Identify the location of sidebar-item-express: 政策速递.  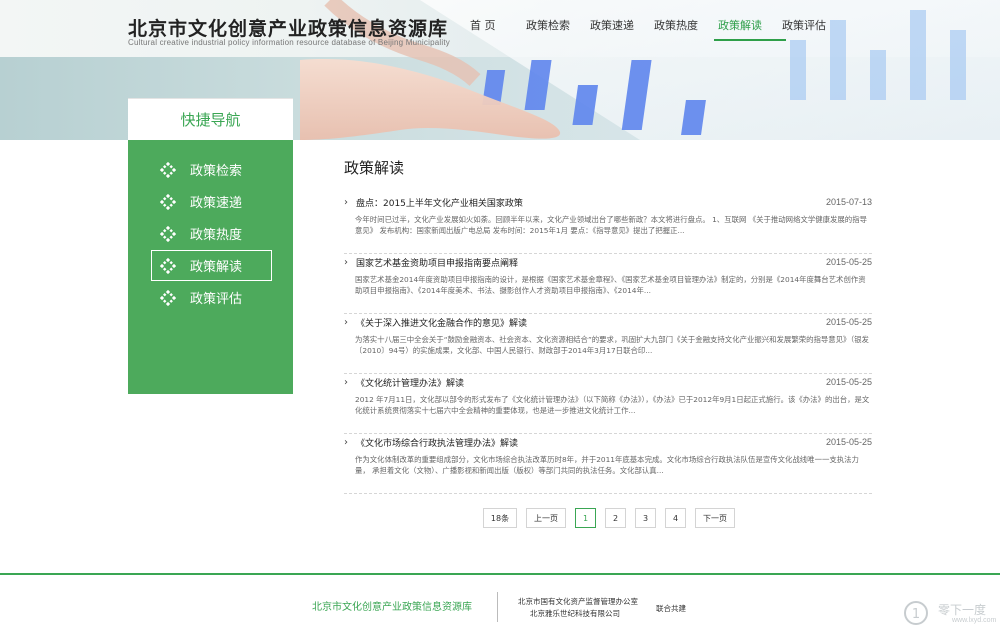
(211, 201).